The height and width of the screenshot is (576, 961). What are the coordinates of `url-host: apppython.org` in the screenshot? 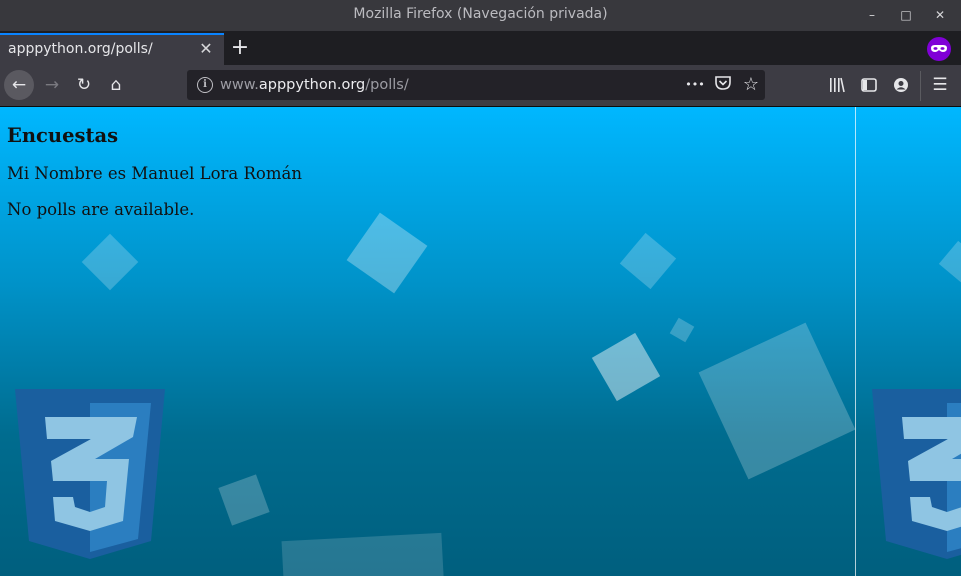 It's located at (312, 85).